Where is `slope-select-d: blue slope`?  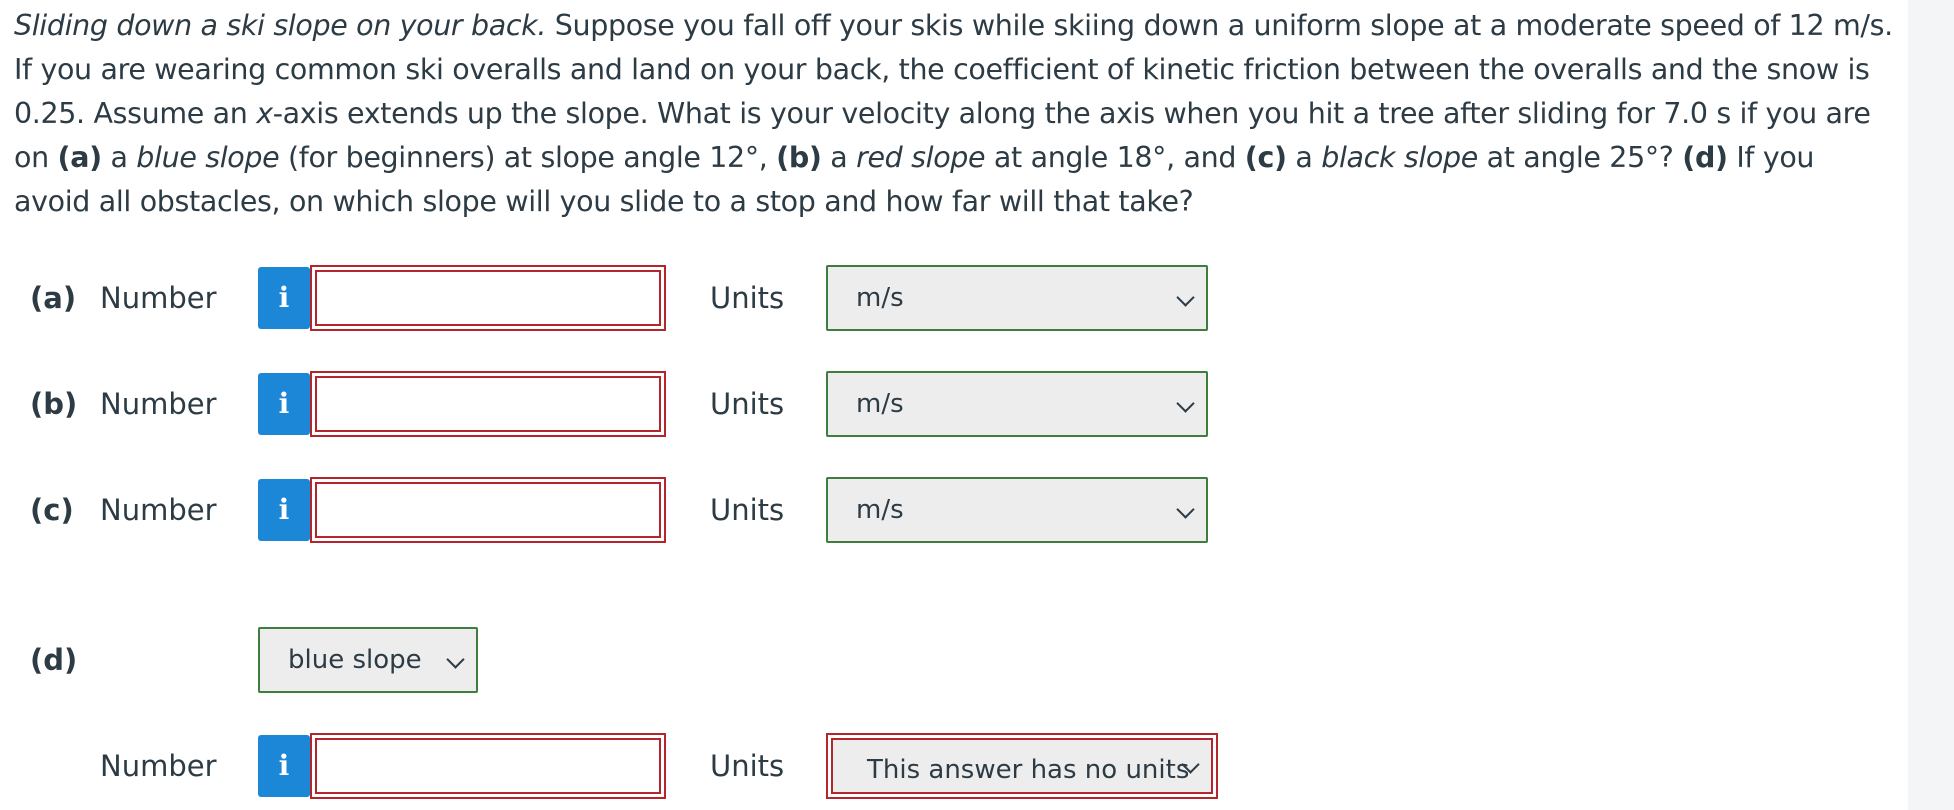 slope-select-d: blue slope is located at coordinates (368, 660).